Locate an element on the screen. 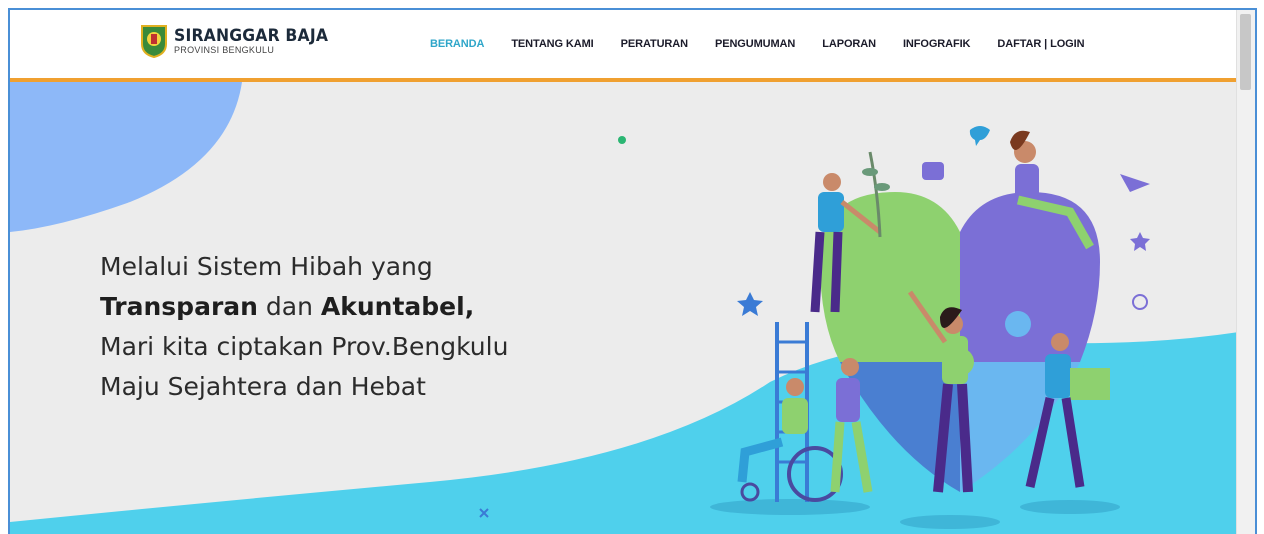 The width and height of the screenshot is (1264, 534). nav-item-pengumuman: PENGUMUMAN is located at coordinates (755, 44).